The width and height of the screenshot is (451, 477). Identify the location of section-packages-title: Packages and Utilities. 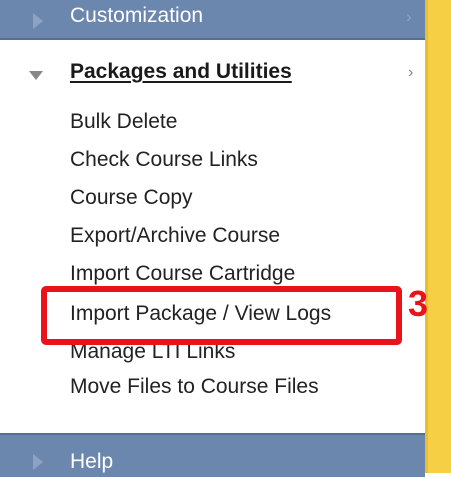
(181, 72).